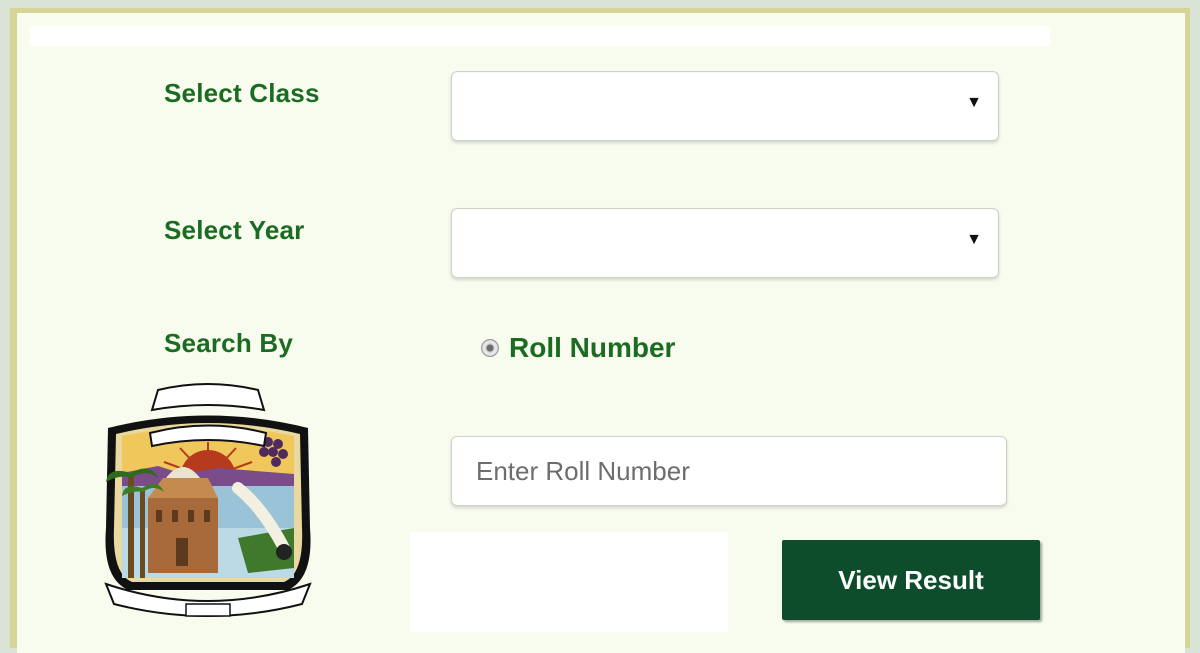  I want to click on view-result-button: View Result, so click(911, 580).